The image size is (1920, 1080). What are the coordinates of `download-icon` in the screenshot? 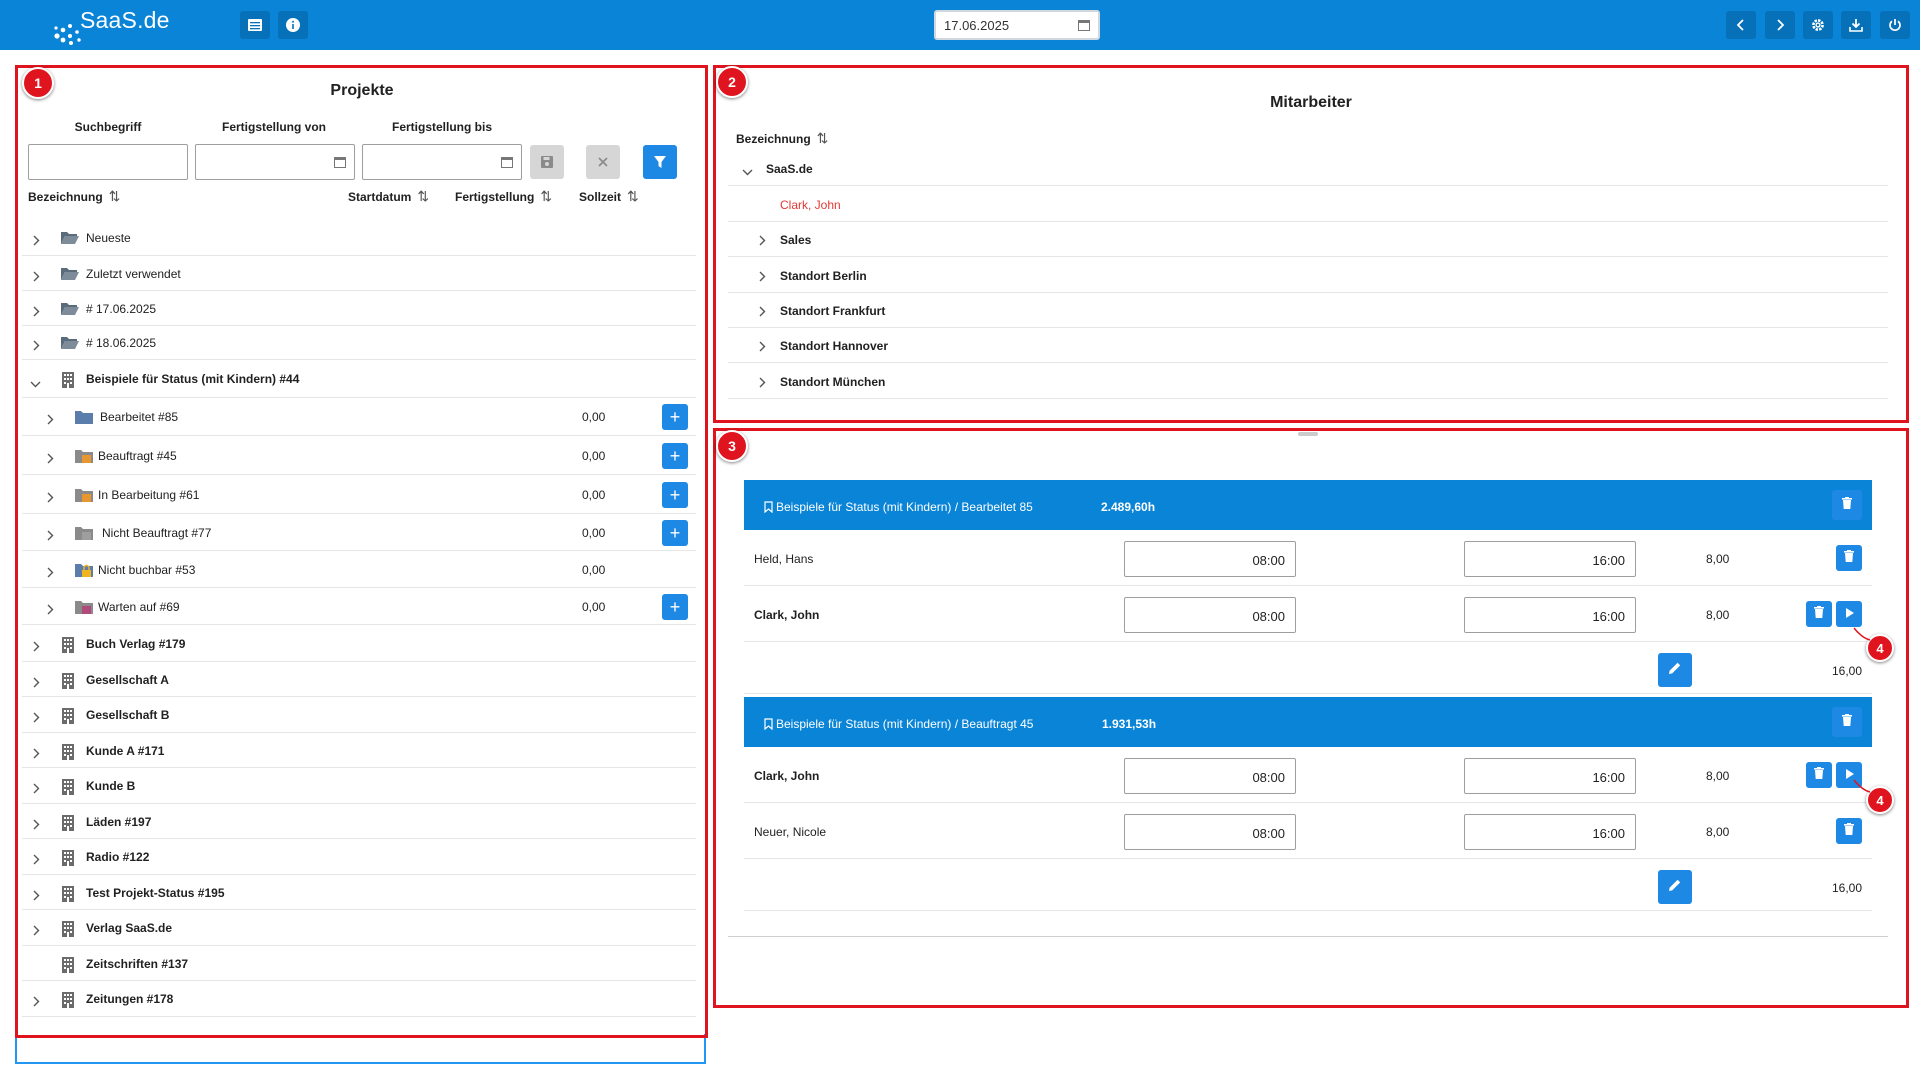 It's located at (1856, 25).